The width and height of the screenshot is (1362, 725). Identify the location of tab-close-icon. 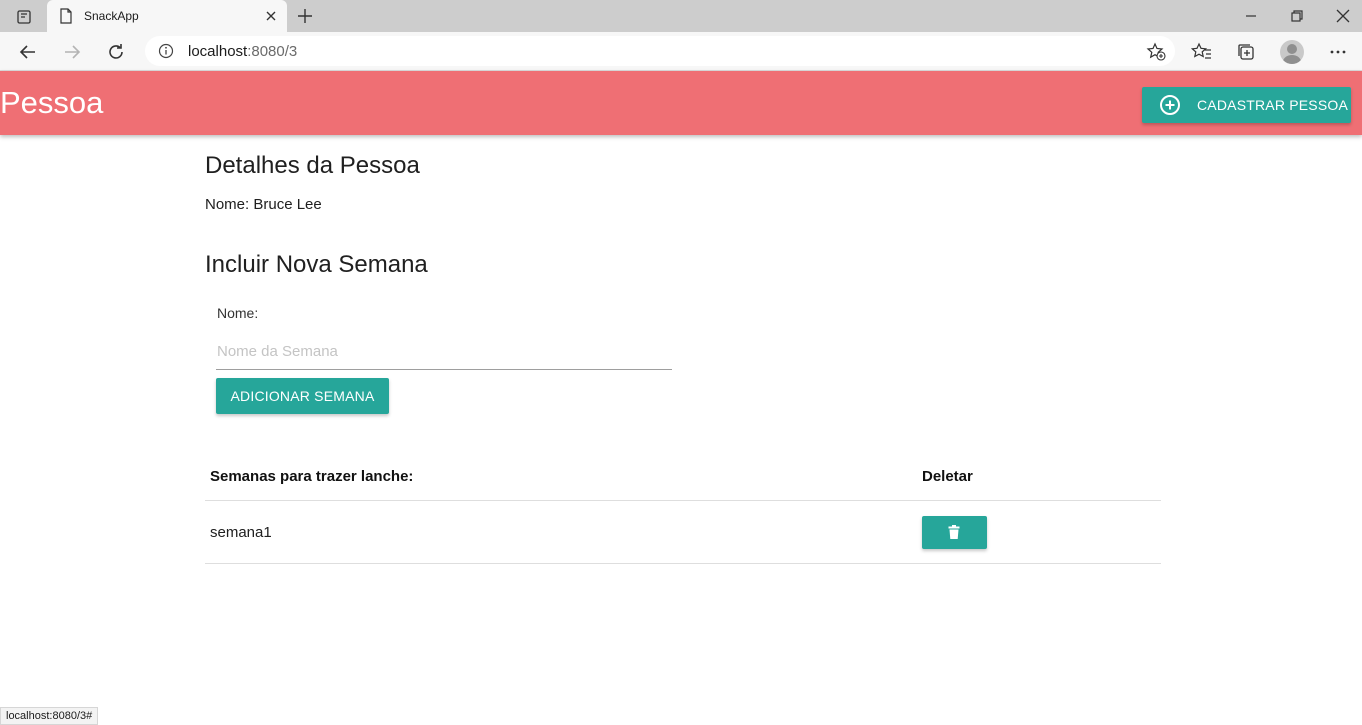
(271, 16).